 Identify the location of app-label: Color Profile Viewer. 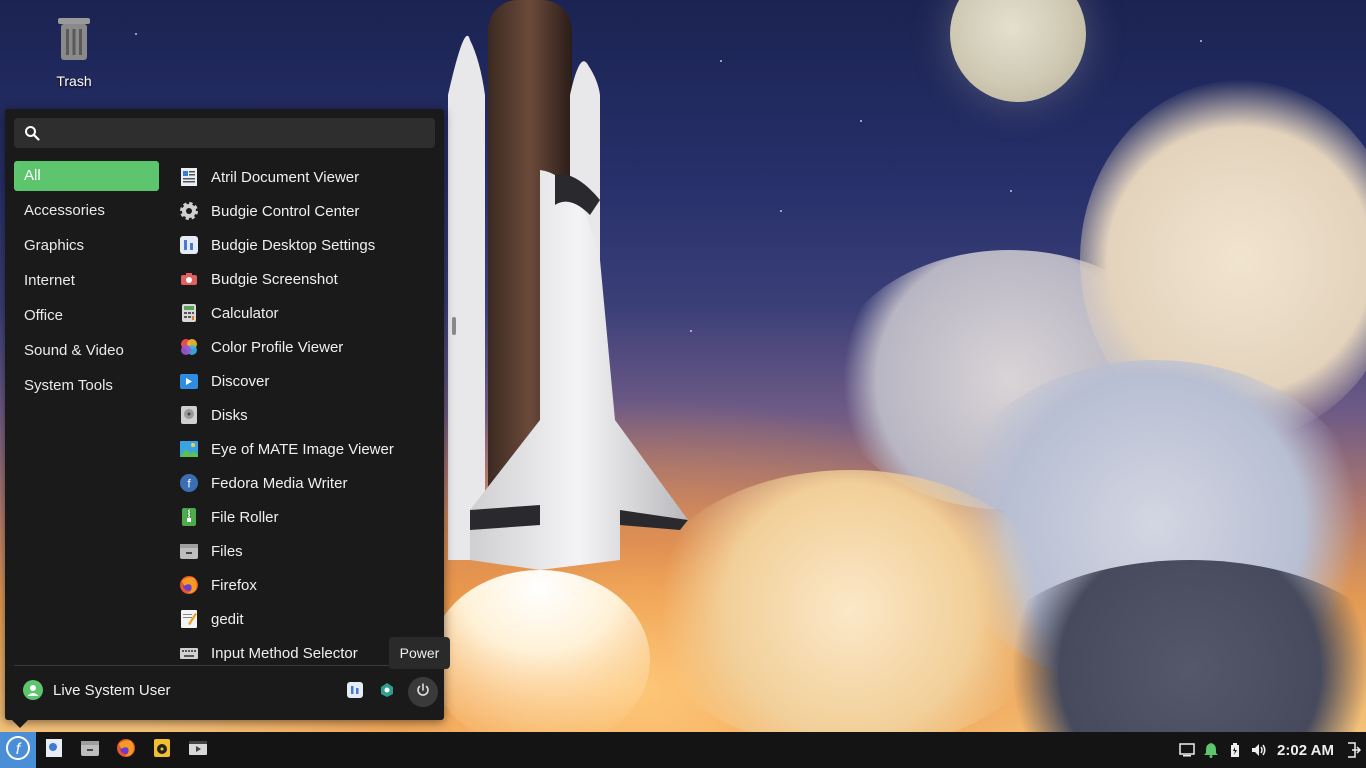
(277, 347).